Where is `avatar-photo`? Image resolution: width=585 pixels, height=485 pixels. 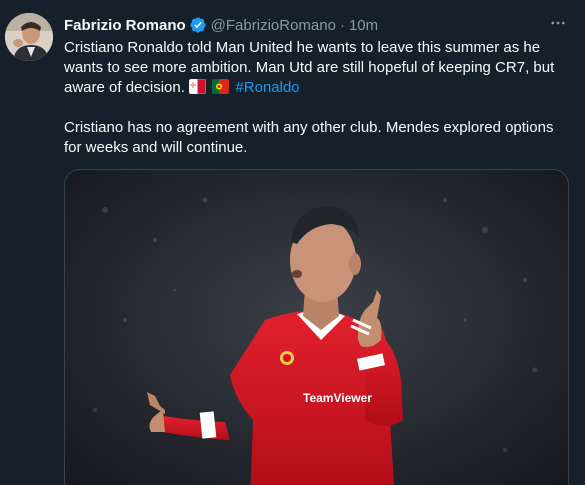 avatar-photo is located at coordinates (29, 37).